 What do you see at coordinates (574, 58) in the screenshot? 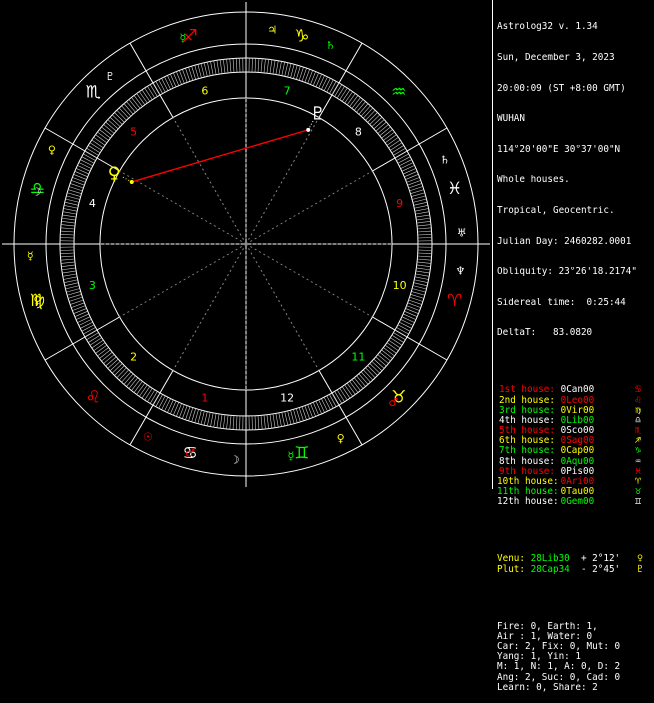
I see `chart-date: Sun, December 3, 2023` at bounding box center [574, 58].